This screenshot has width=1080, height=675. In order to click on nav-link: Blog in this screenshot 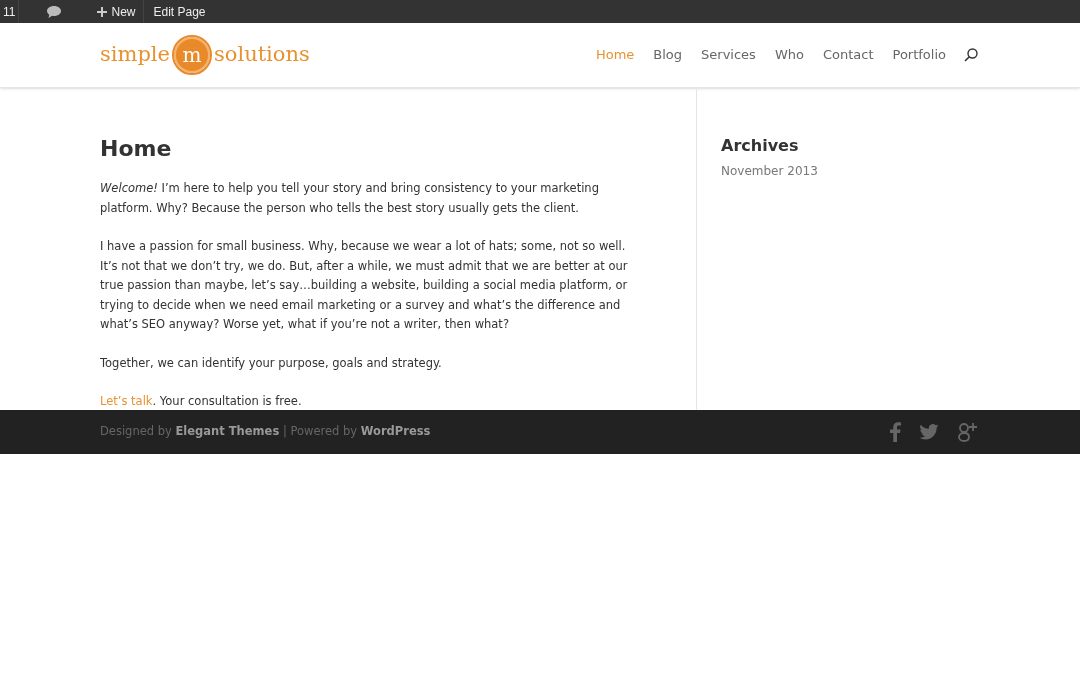, I will do `click(668, 55)`.